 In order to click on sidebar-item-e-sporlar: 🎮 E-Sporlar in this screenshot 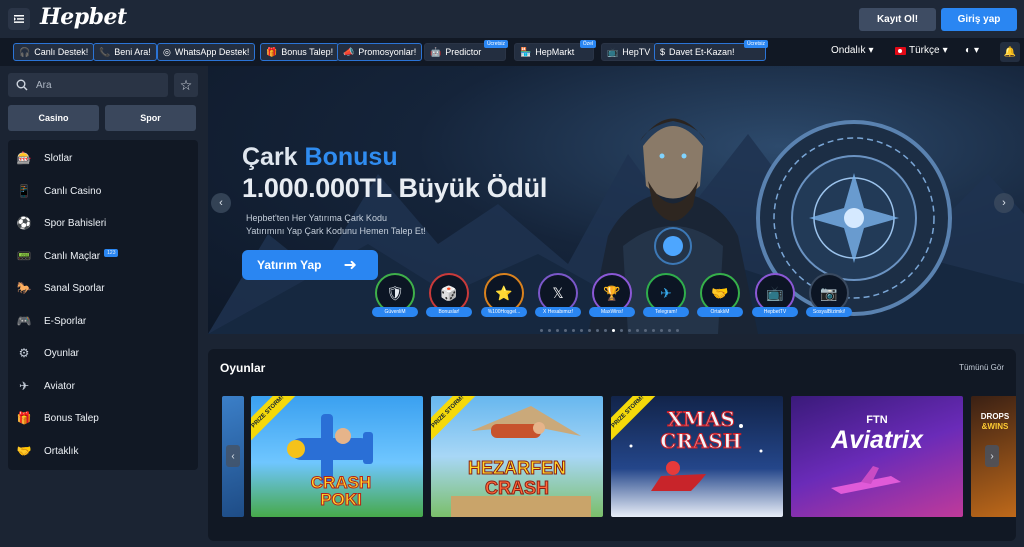, I will do `click(51, 321)`.